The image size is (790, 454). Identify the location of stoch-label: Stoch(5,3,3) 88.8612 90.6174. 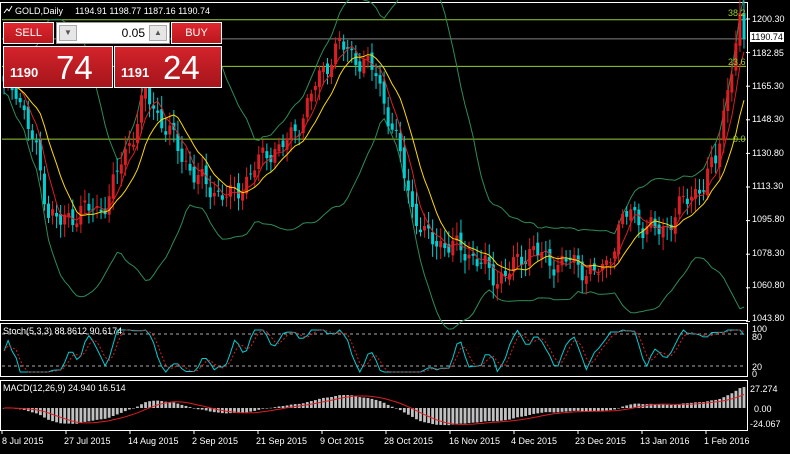
(63, 331).